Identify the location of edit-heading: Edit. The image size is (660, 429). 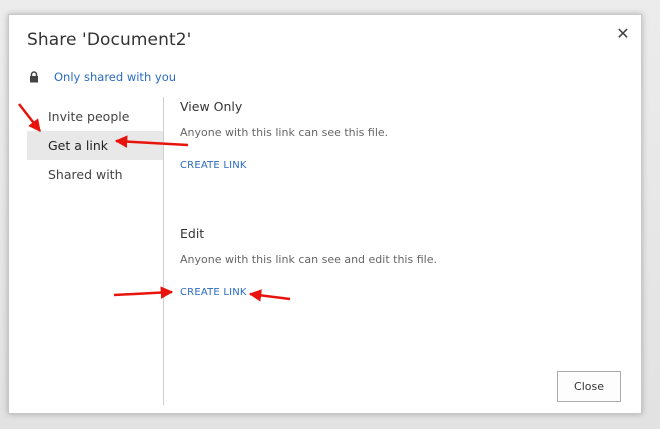
(192, 233).